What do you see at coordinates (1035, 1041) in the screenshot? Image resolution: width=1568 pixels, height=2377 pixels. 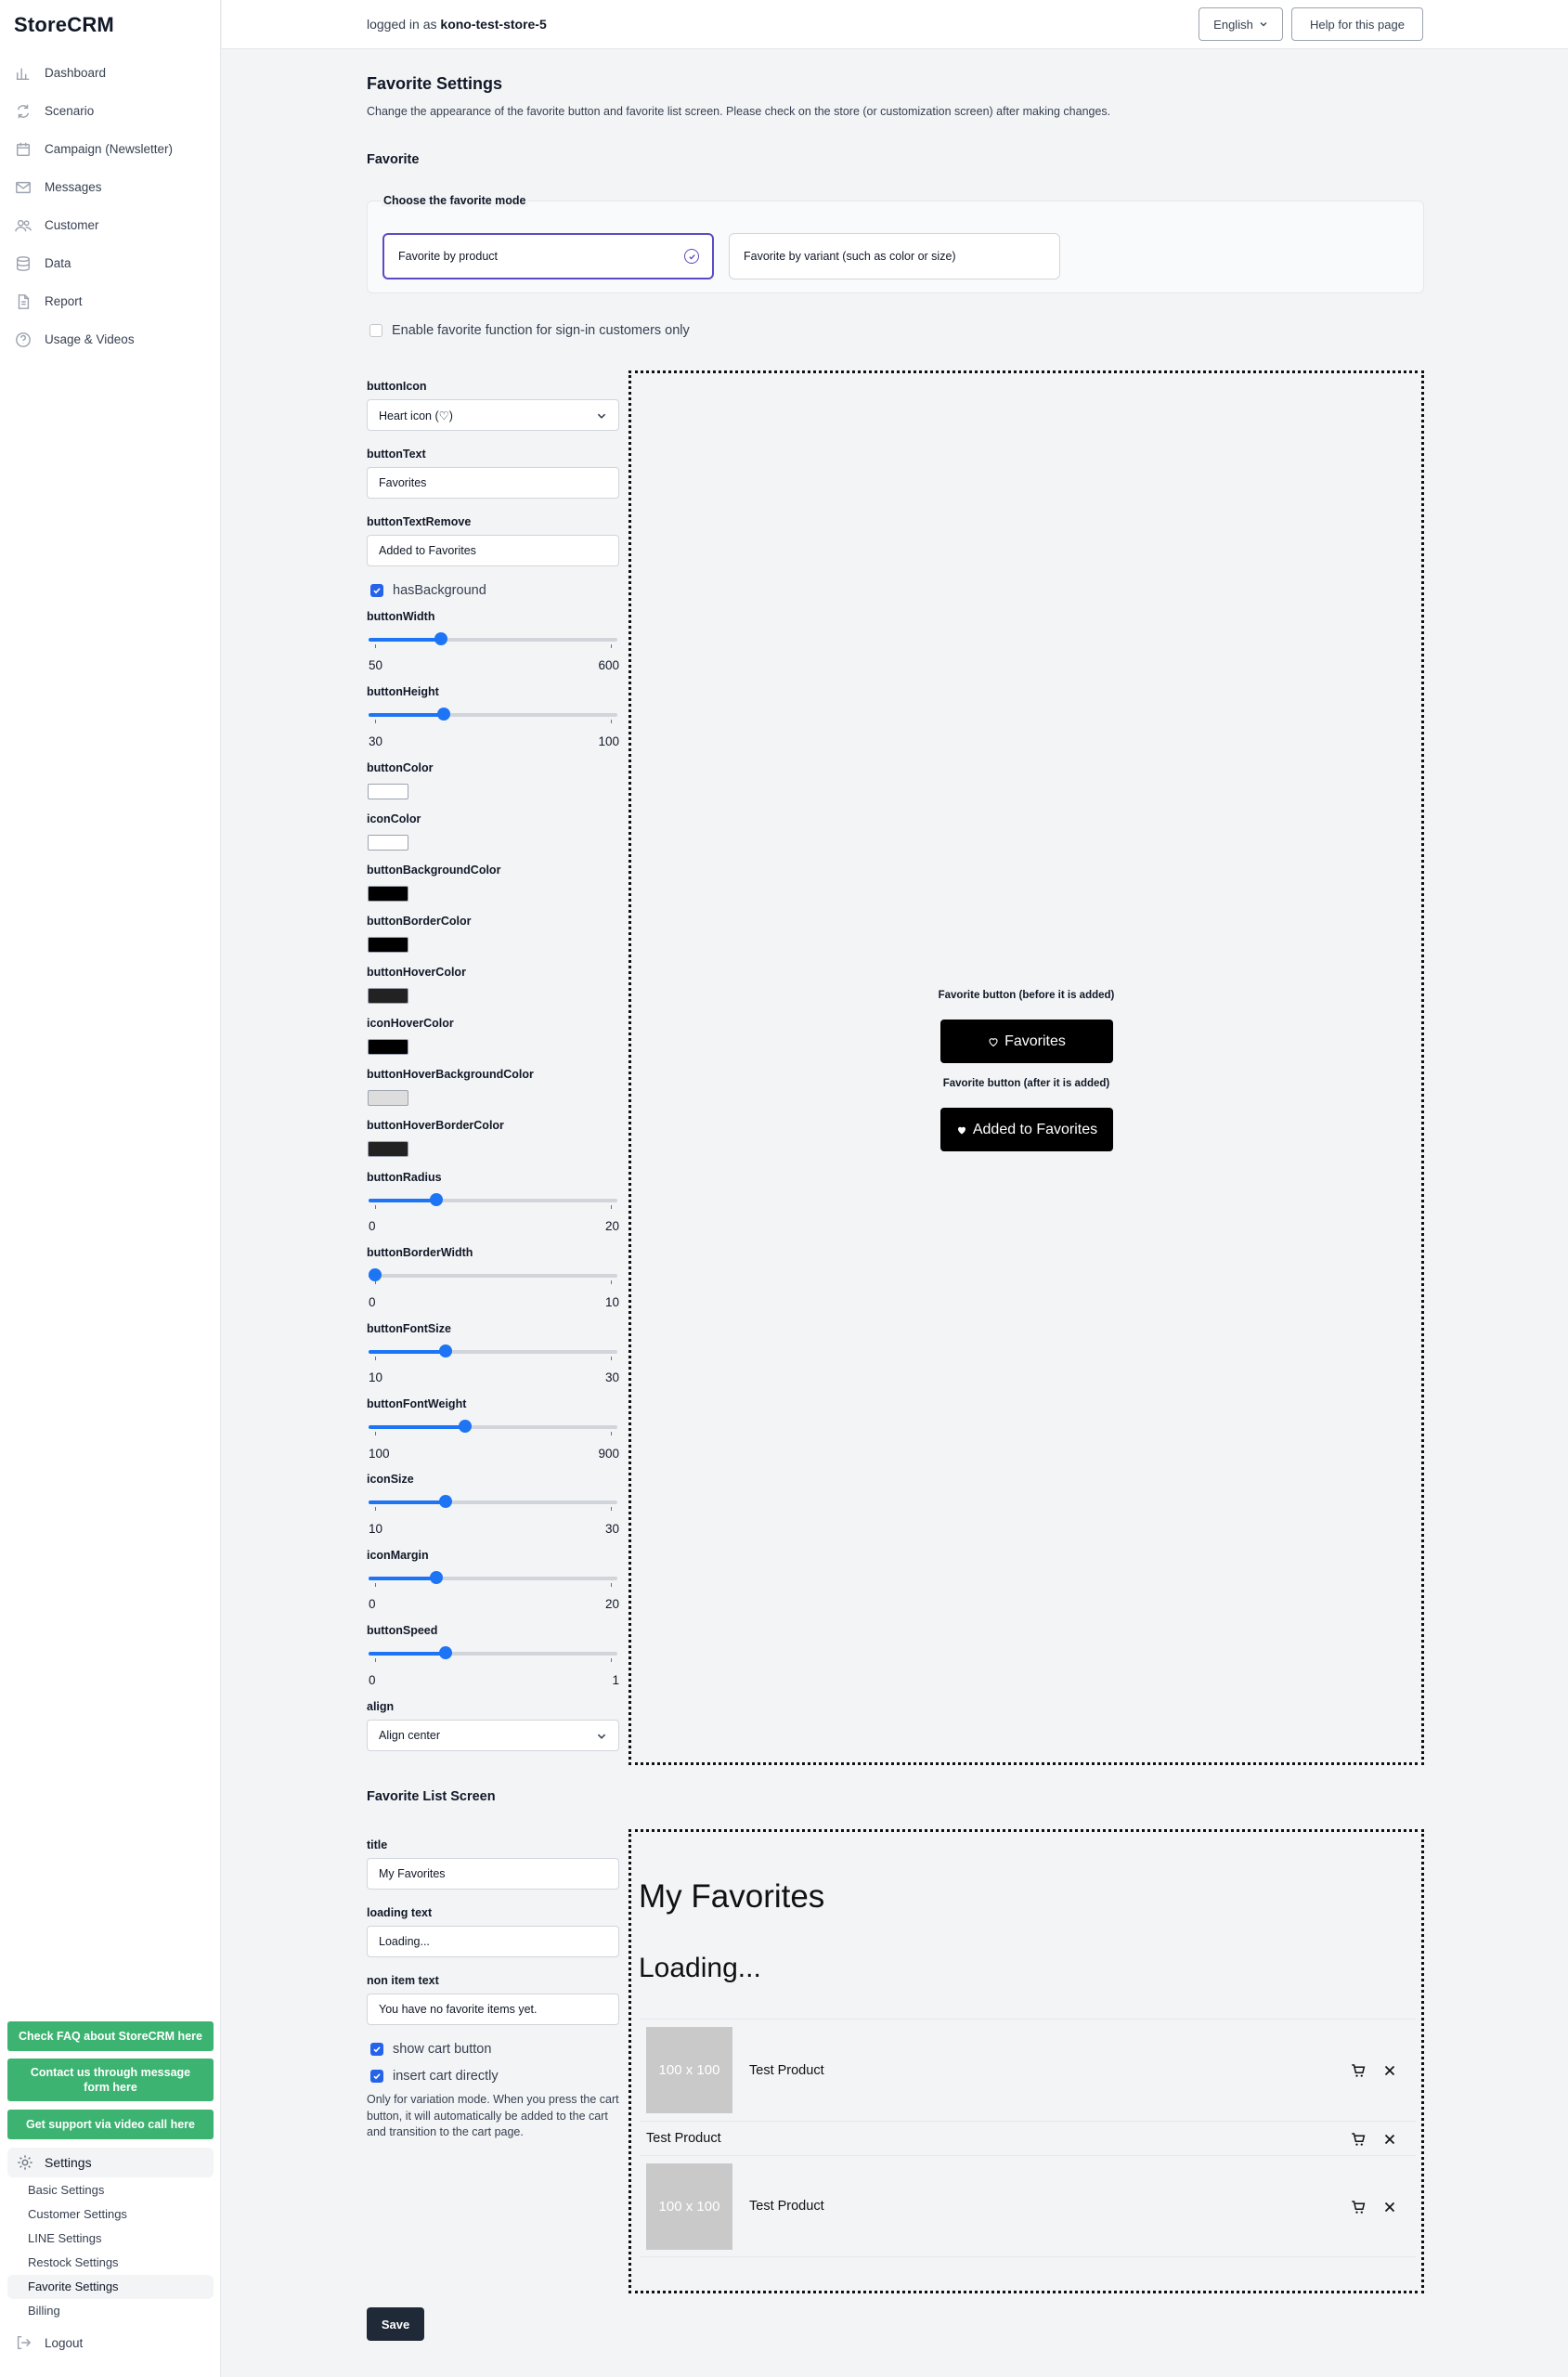 I see `preview-favorite-text: Favorites` at bounding box center [1035, 1041].